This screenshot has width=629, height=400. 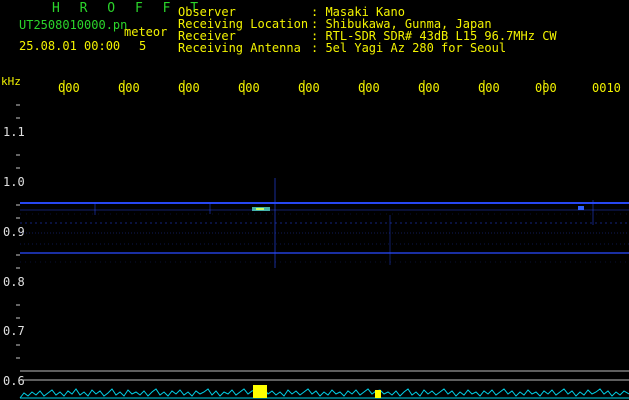 What do you see at coordinates (18, 231) in the screenshot?
I see `y-tick-marks` at bounding box center [18, 231].